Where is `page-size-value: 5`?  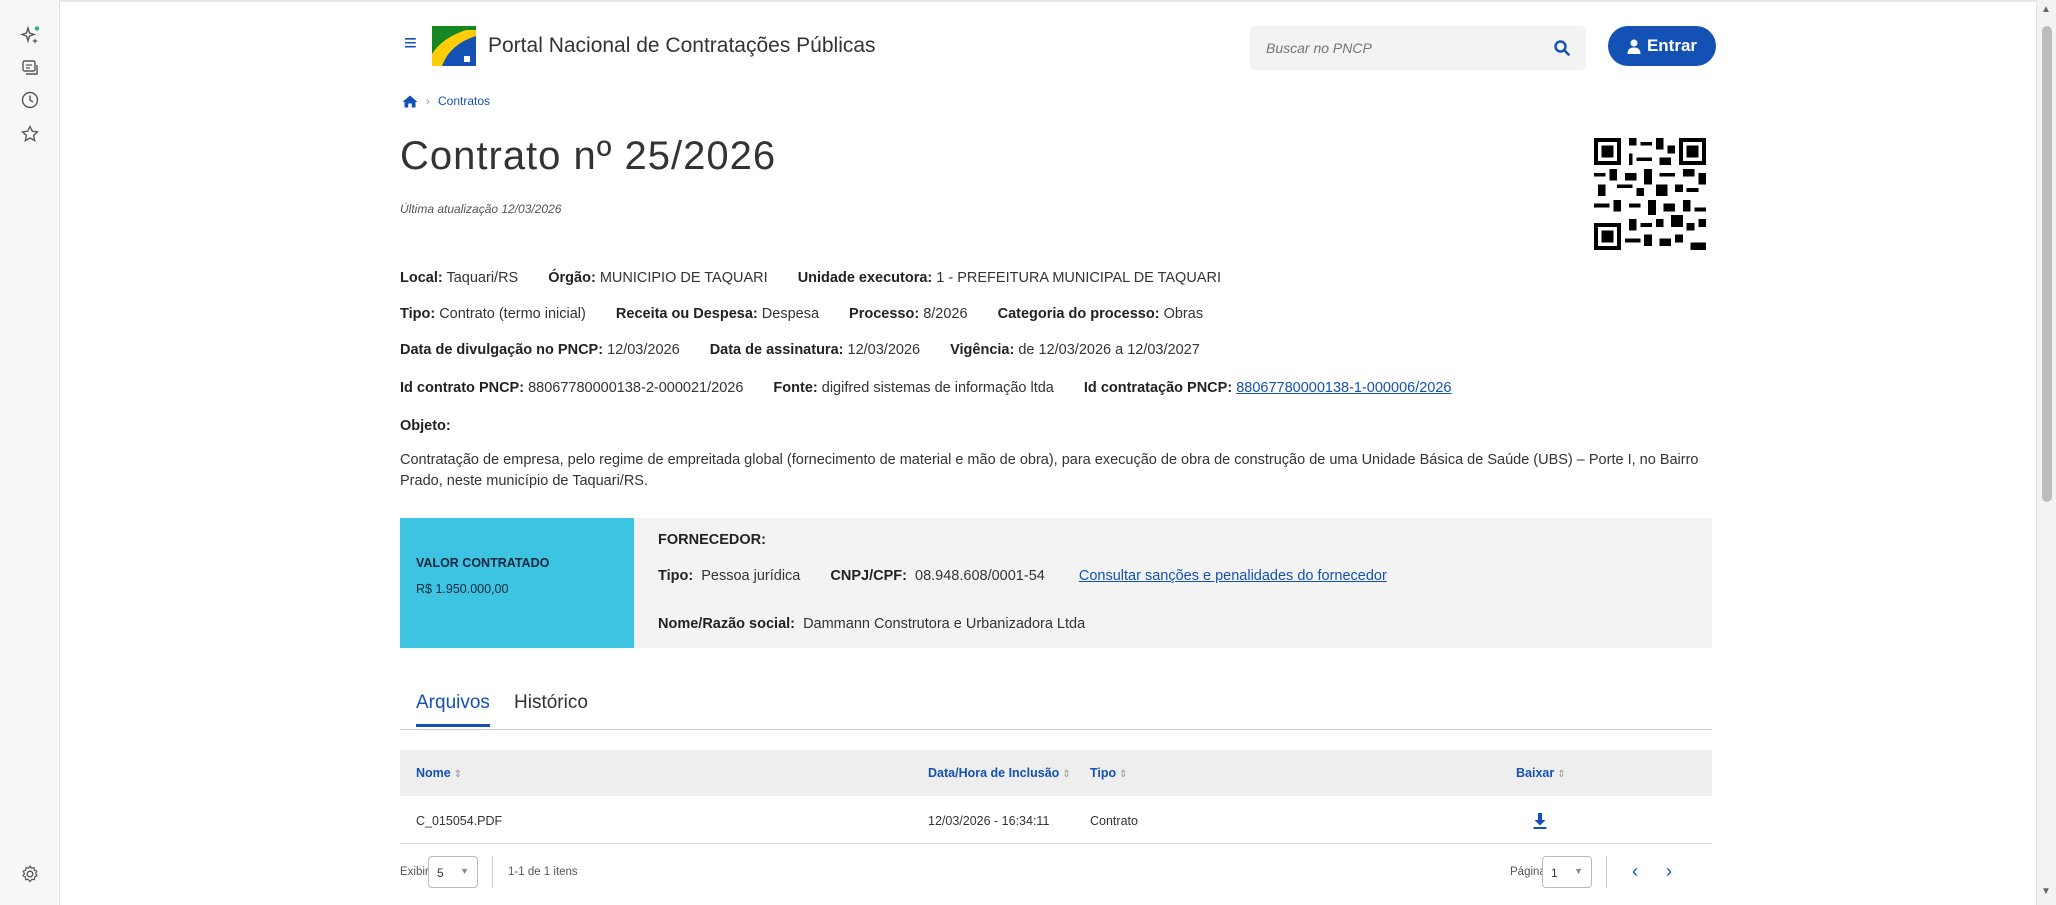 page-size-value: 5 is located at coordinates (440, 873).